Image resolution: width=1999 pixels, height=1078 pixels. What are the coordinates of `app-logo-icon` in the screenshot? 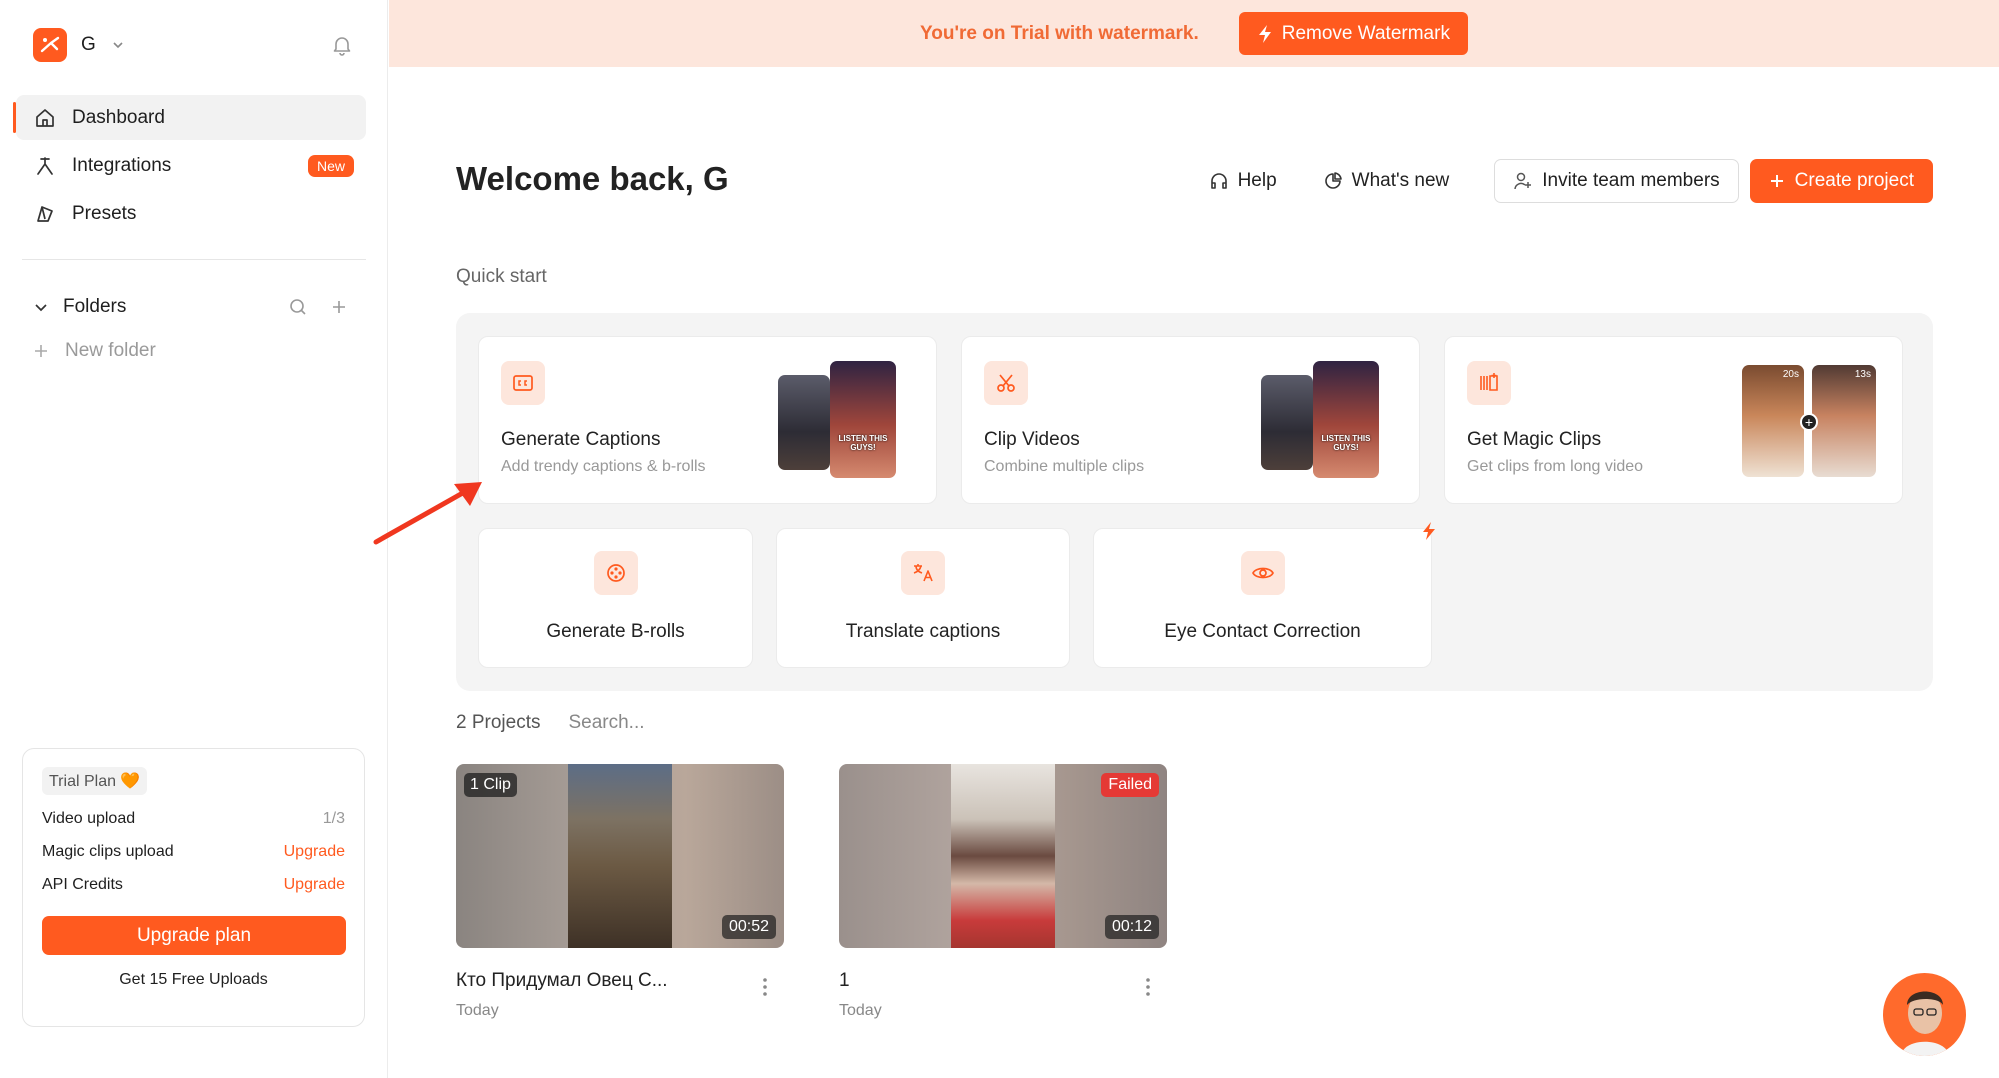 It's located at (50, 45).